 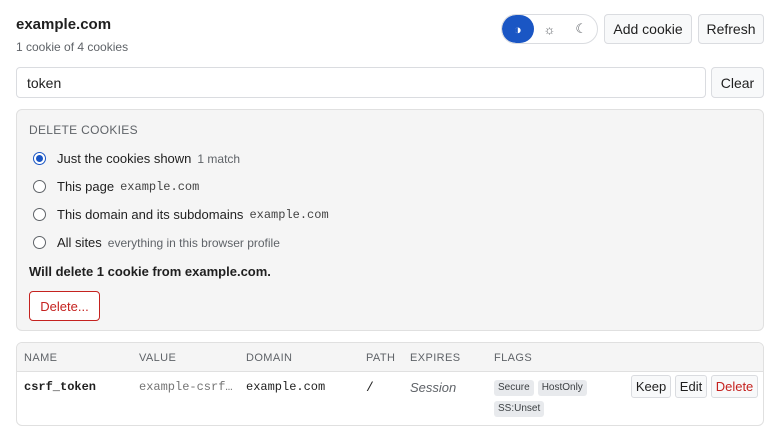 What do you see at coordinates (734, 386) in the screenshot?
I see `row-delete-button: Delete` at bounding box center [734, 386].